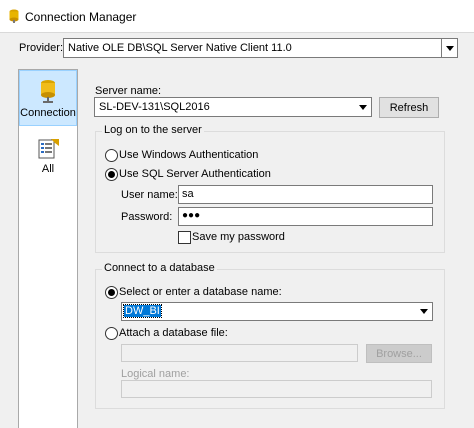 This screenshot has width=474, height=428. I want to click on server-name-combo: SL-DEV-131\SQL2016, so click(233, 107).